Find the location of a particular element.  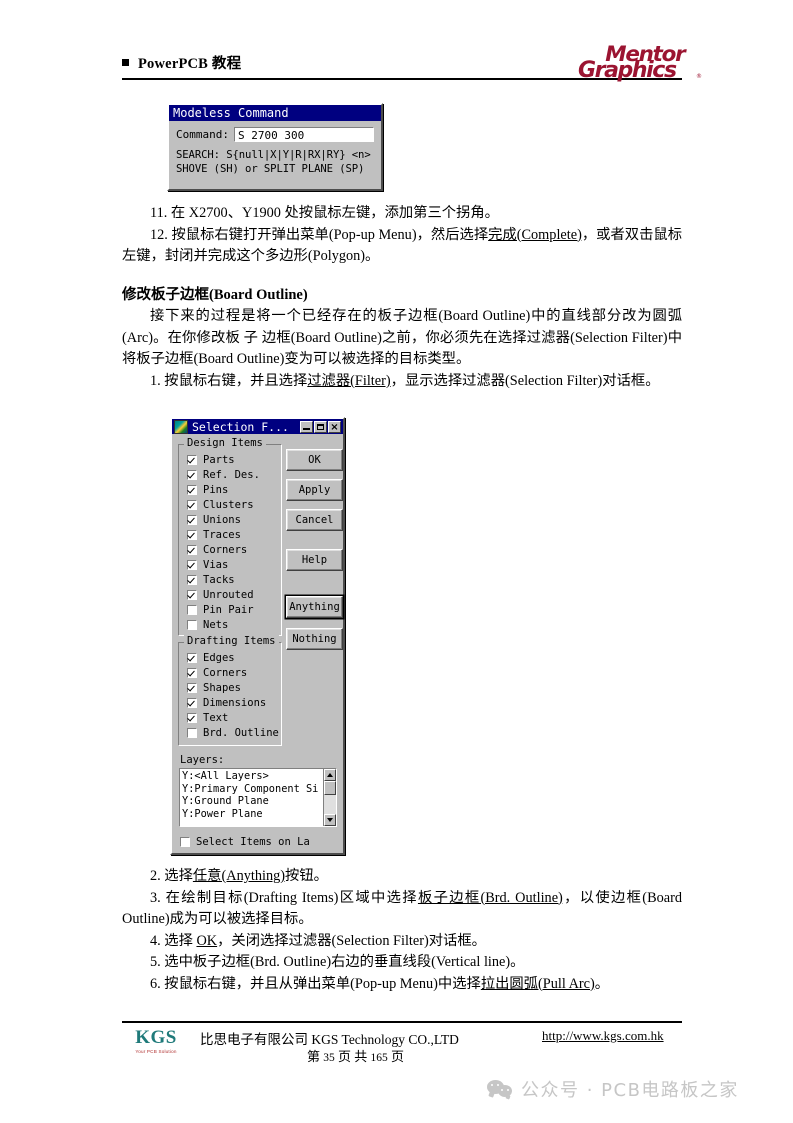

checkbox-row-brd-outline: Brd. Outline is located at coordinates (230, 732).